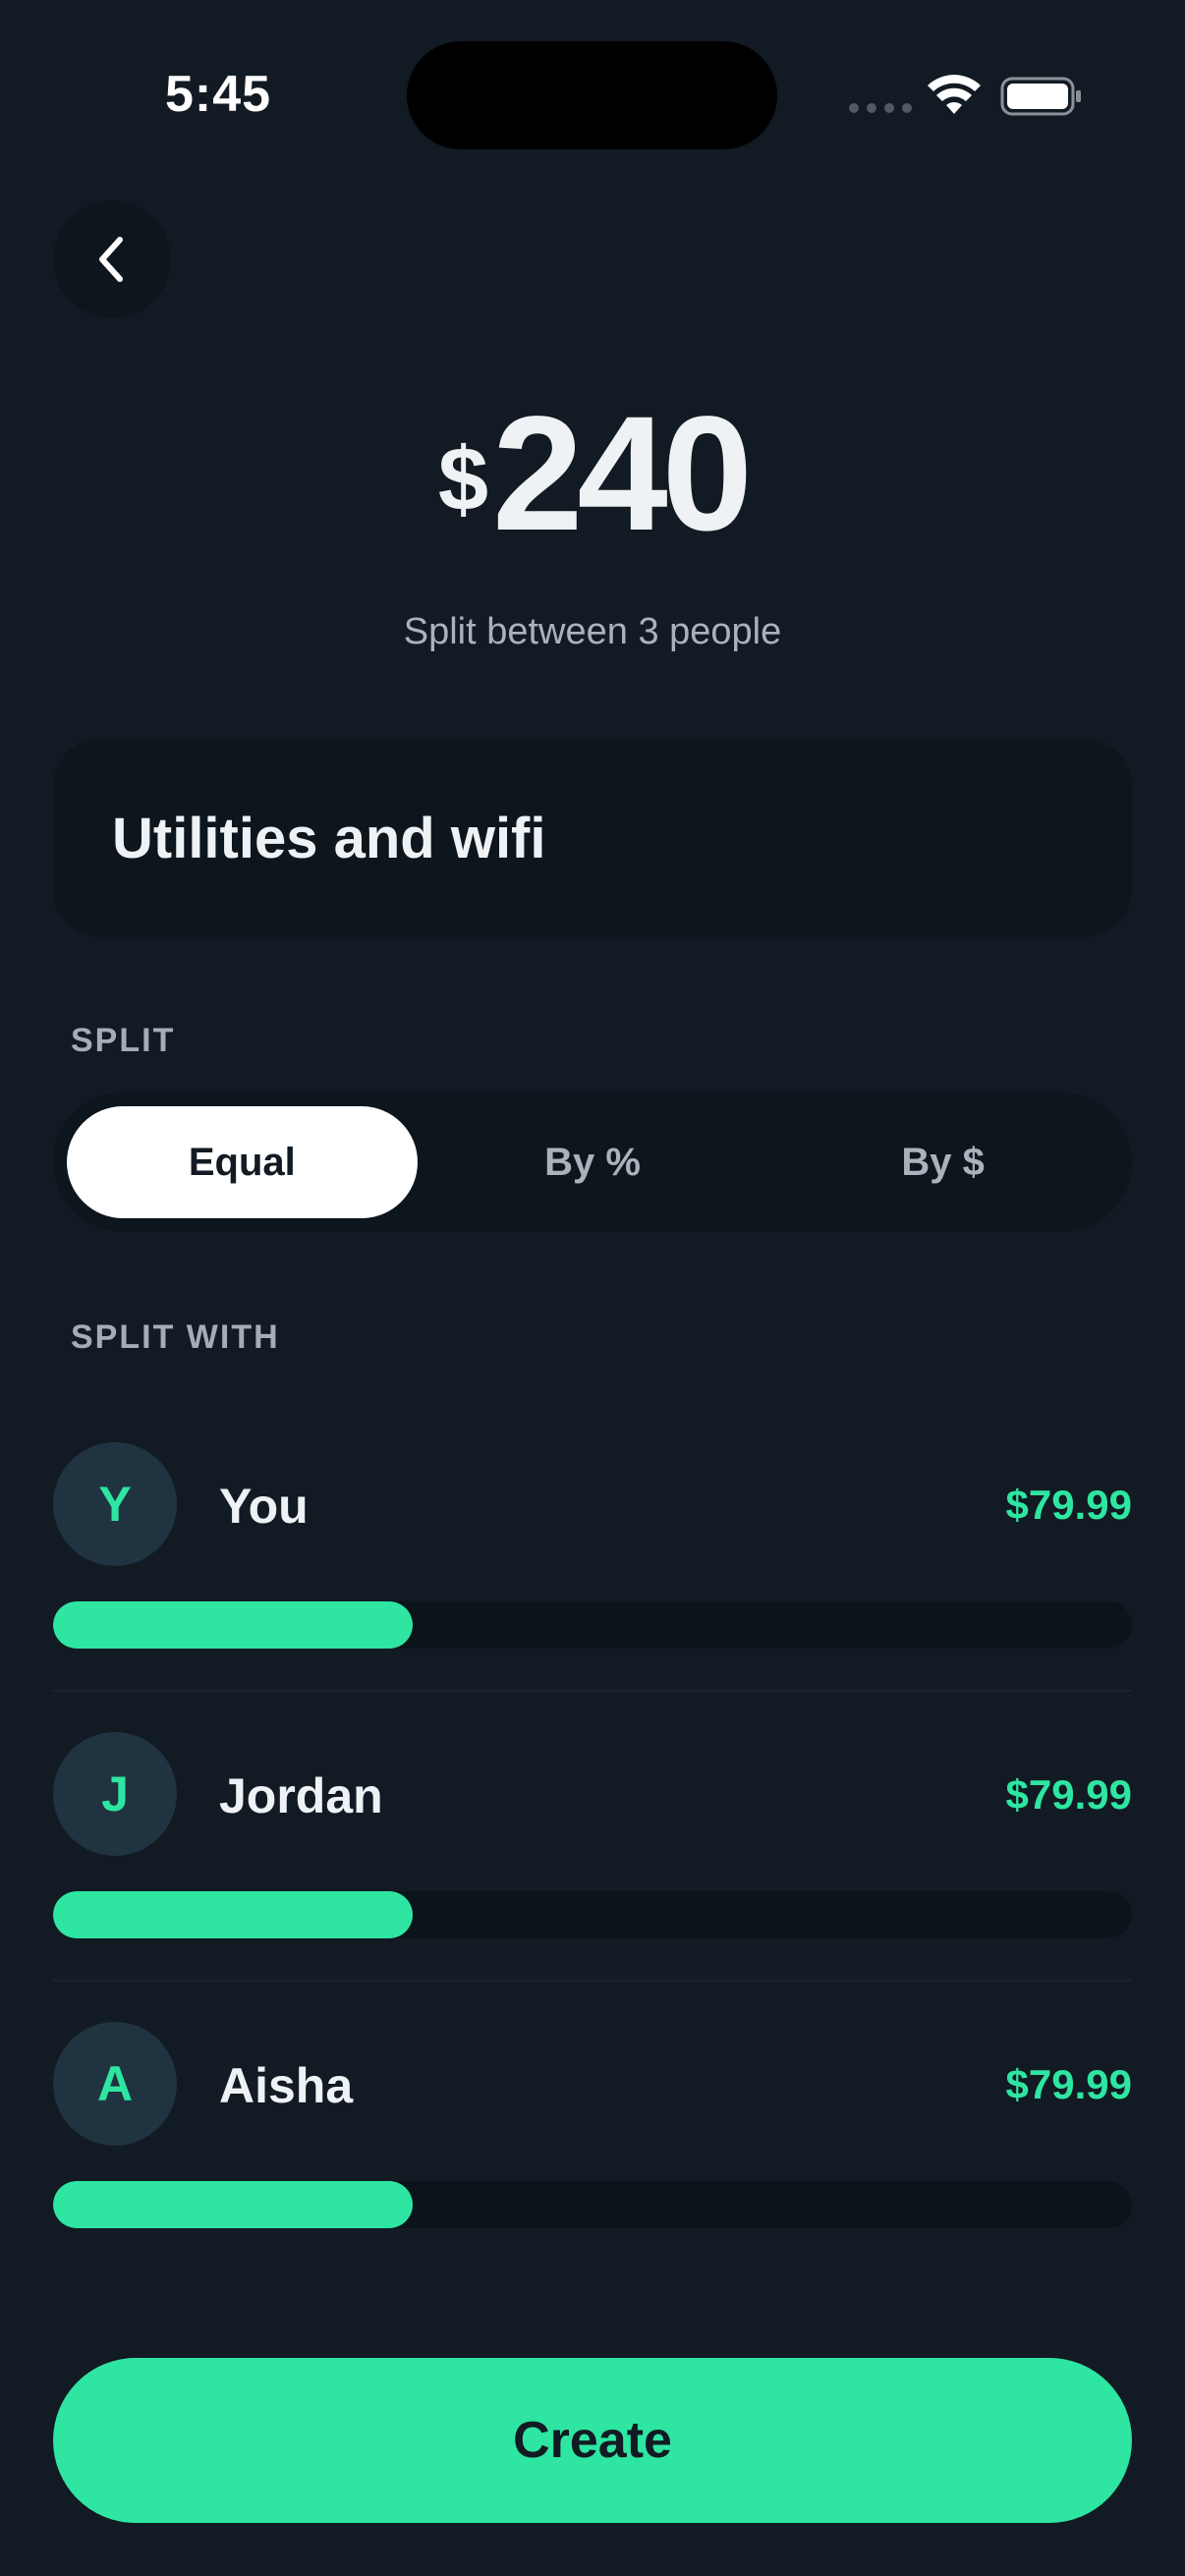  What do you see at coordinates (287, 2085) in the screenshot?
I see `participant-name: Aisha` at bounding box center [287, 2085].